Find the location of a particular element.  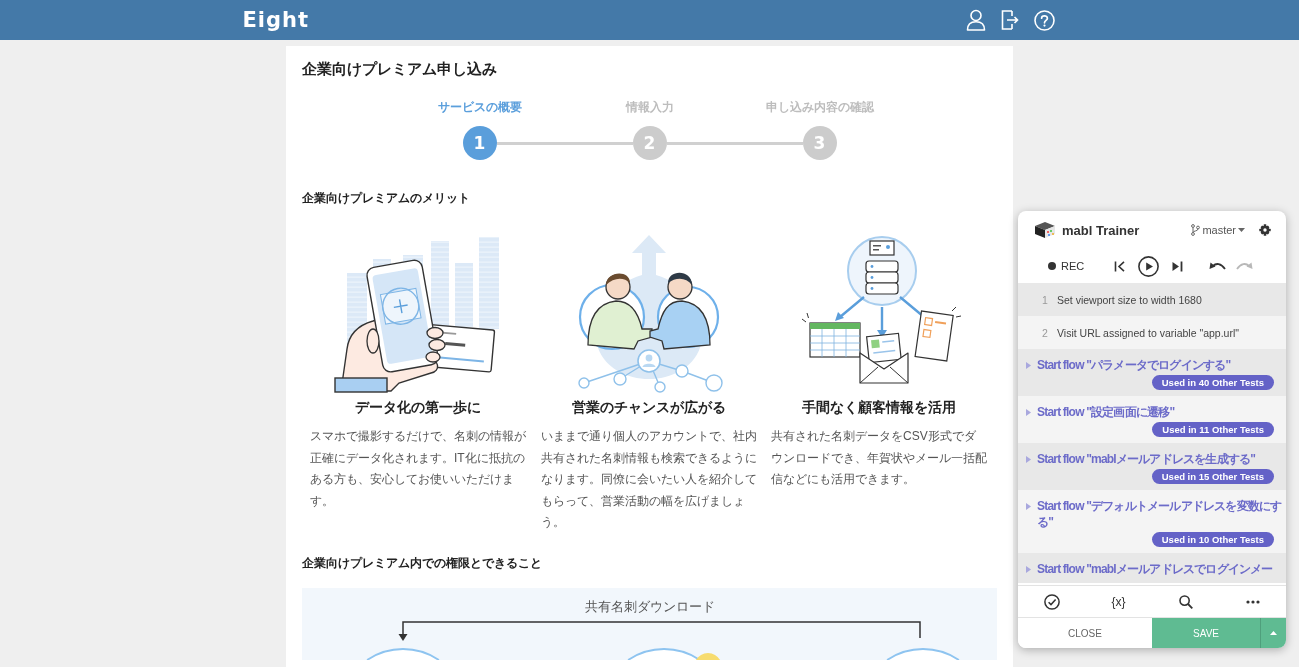

flow-title: Start flow "mablメールアドレスでログインメー is located at coordinates (1155, 569).